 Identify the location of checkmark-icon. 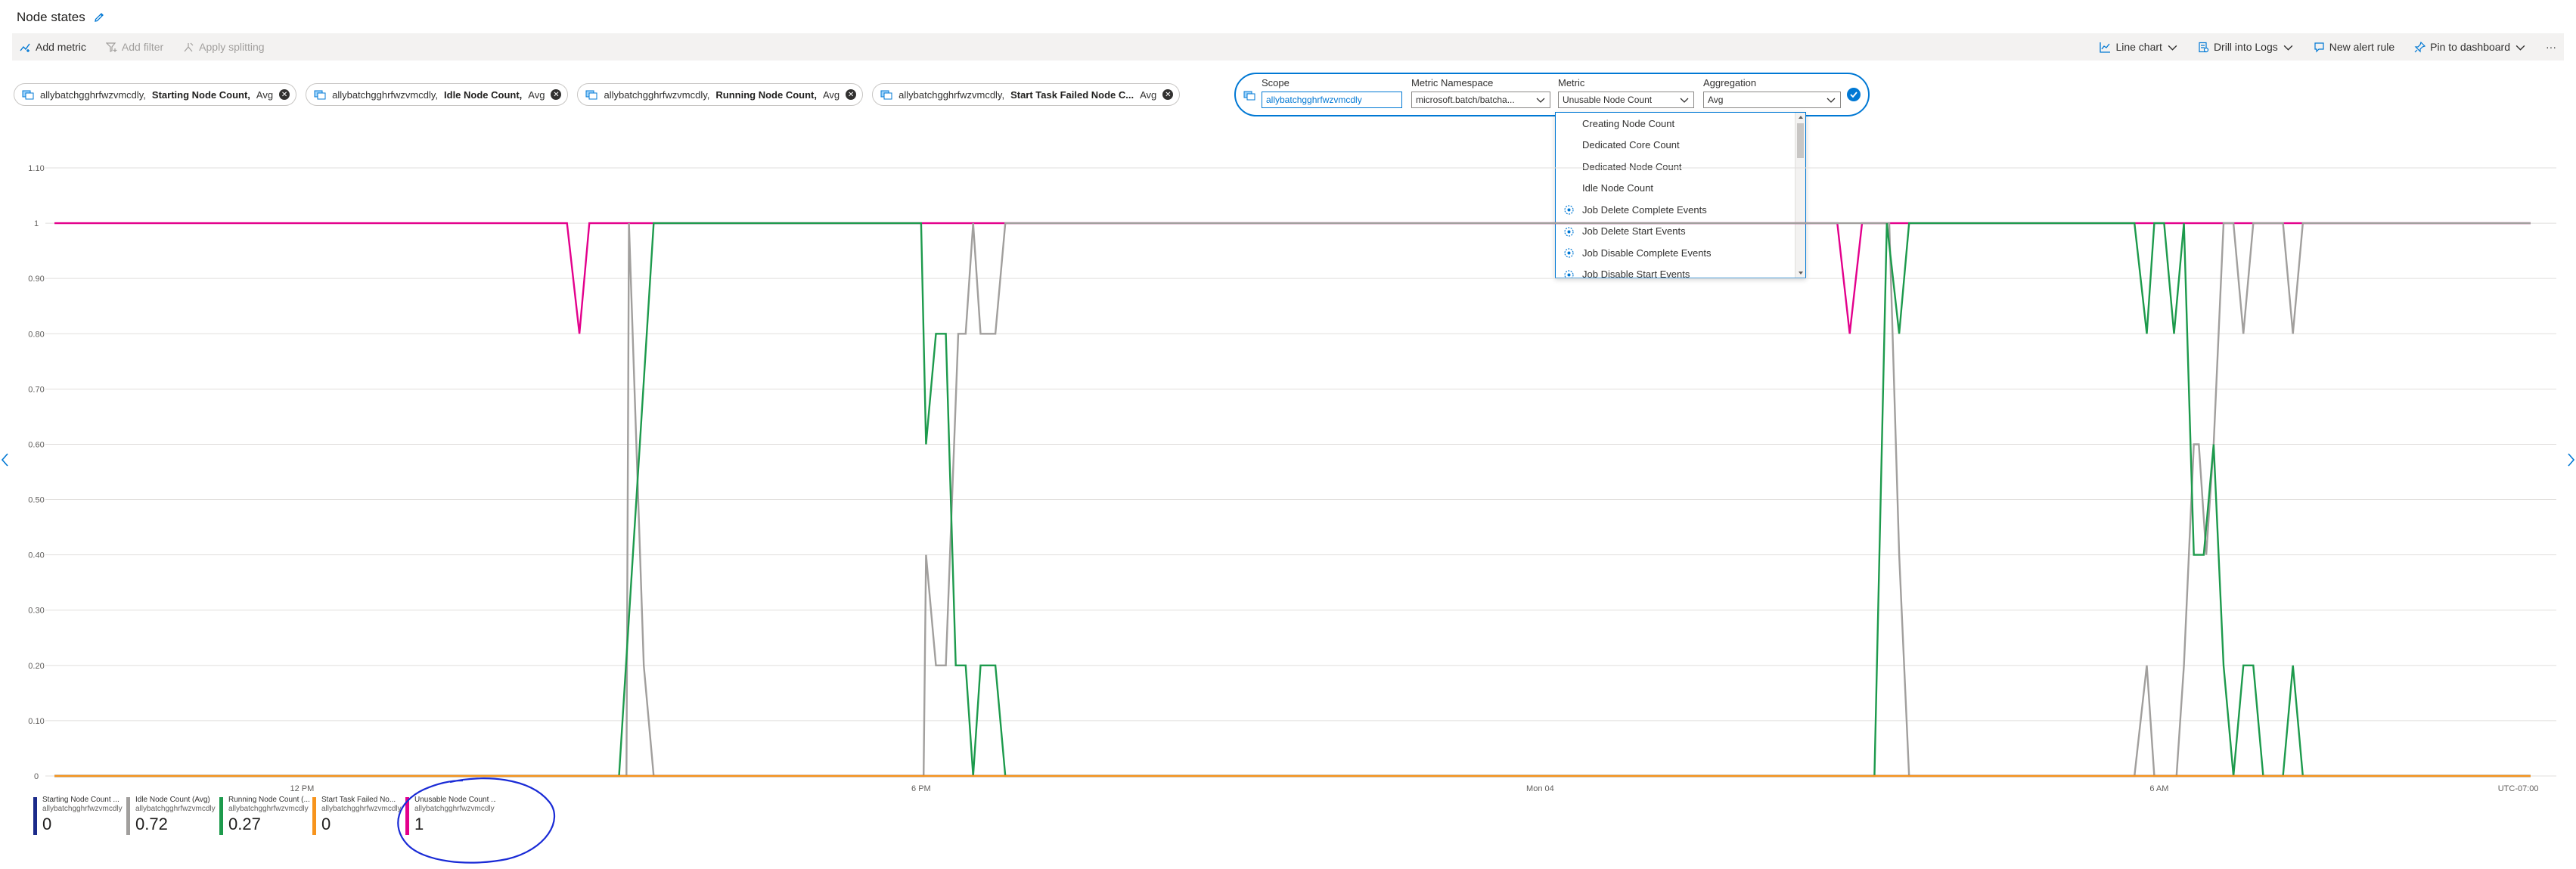
(1854, 95).